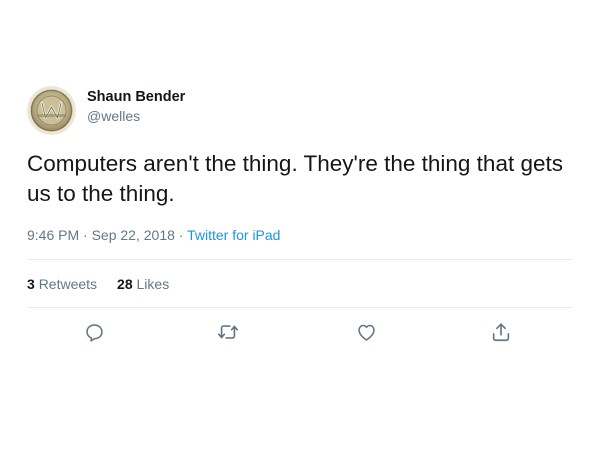  I want to click on tweet-actions, so click(299, 332).